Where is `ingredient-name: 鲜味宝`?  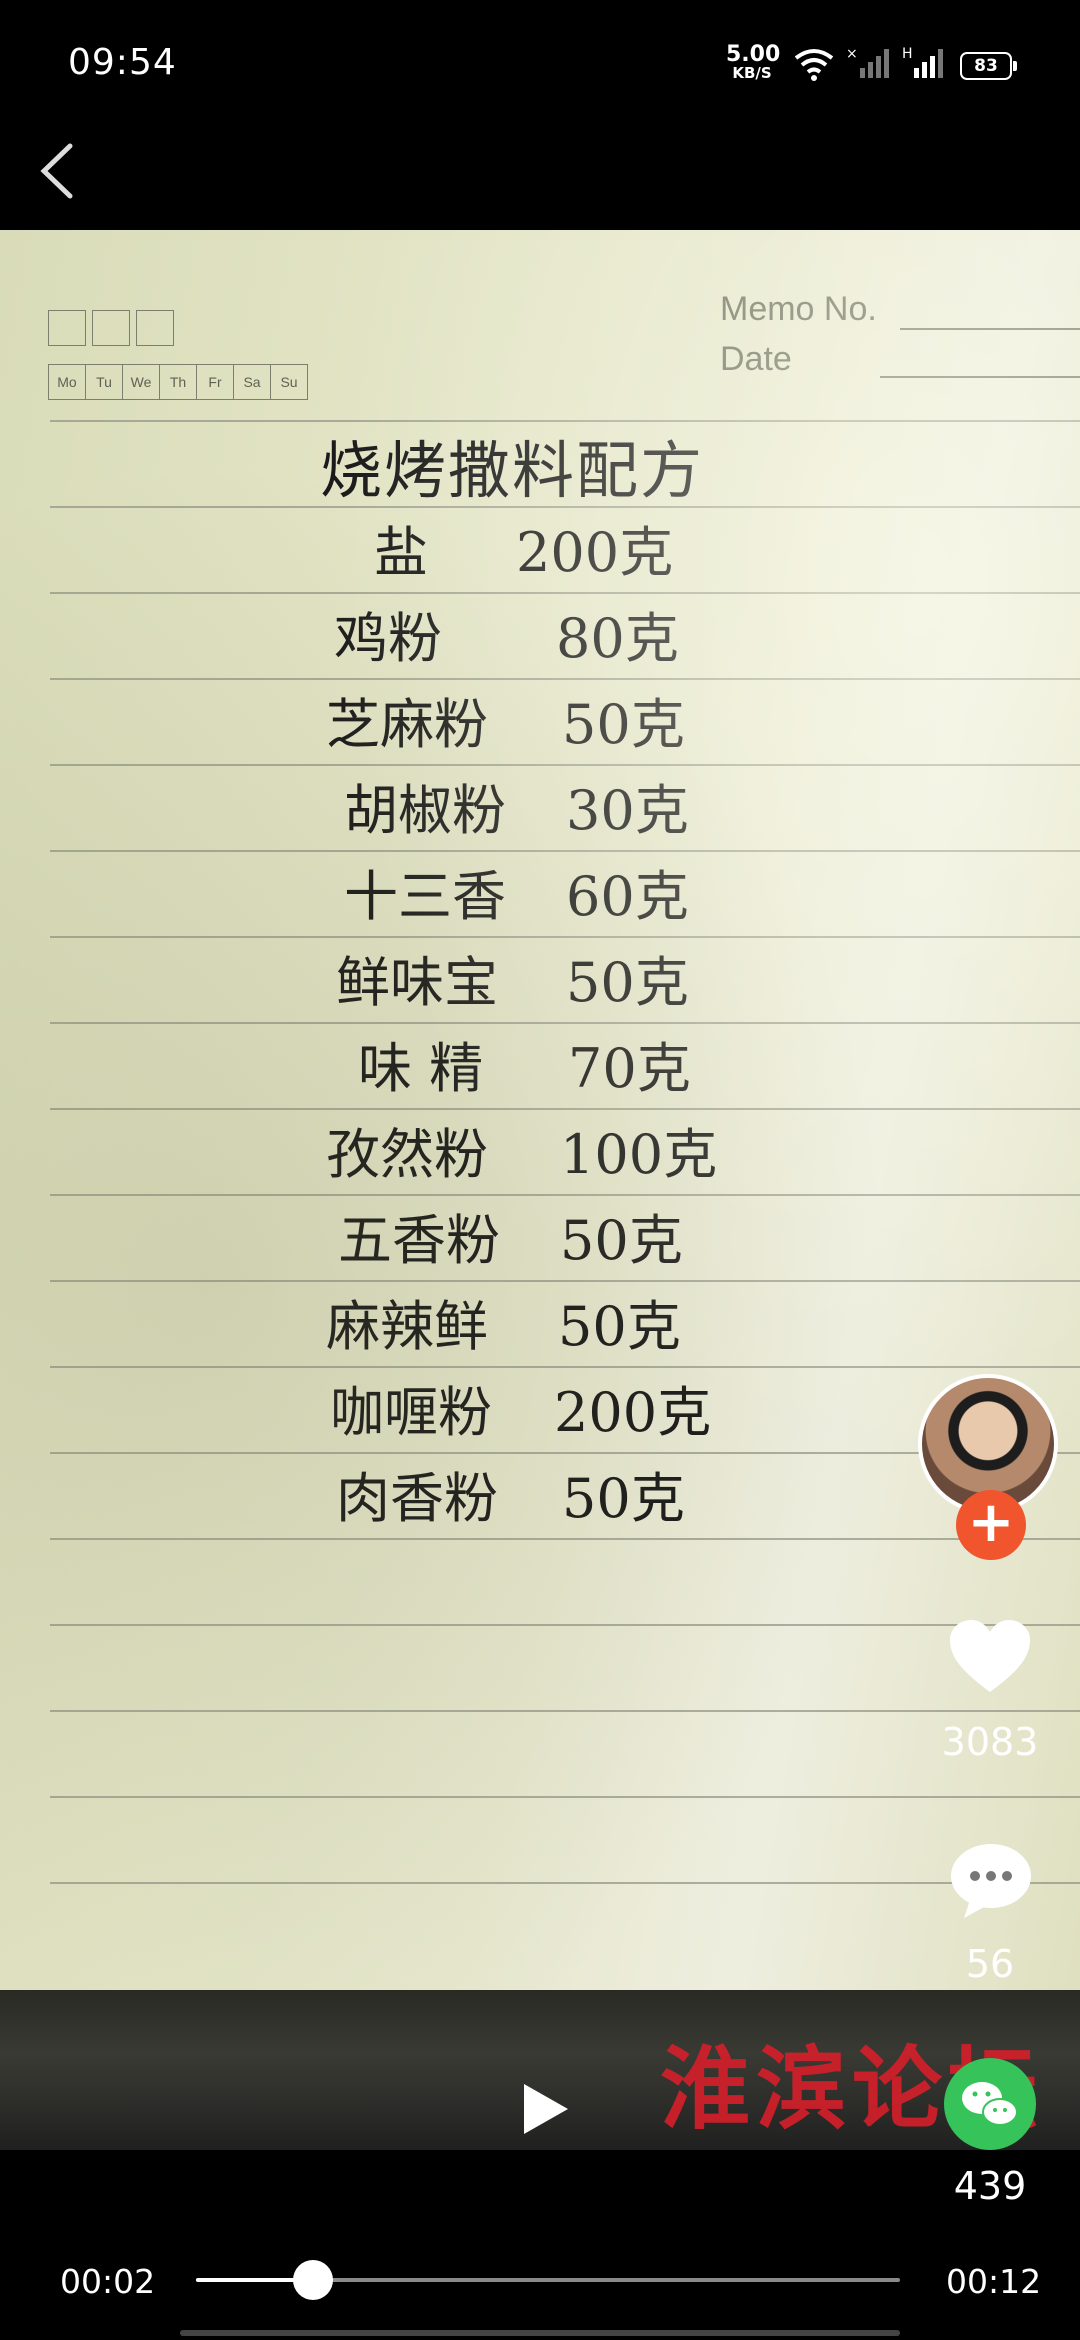
ingredient-name: 鲜味宝 is located at coordinates (417, 982).